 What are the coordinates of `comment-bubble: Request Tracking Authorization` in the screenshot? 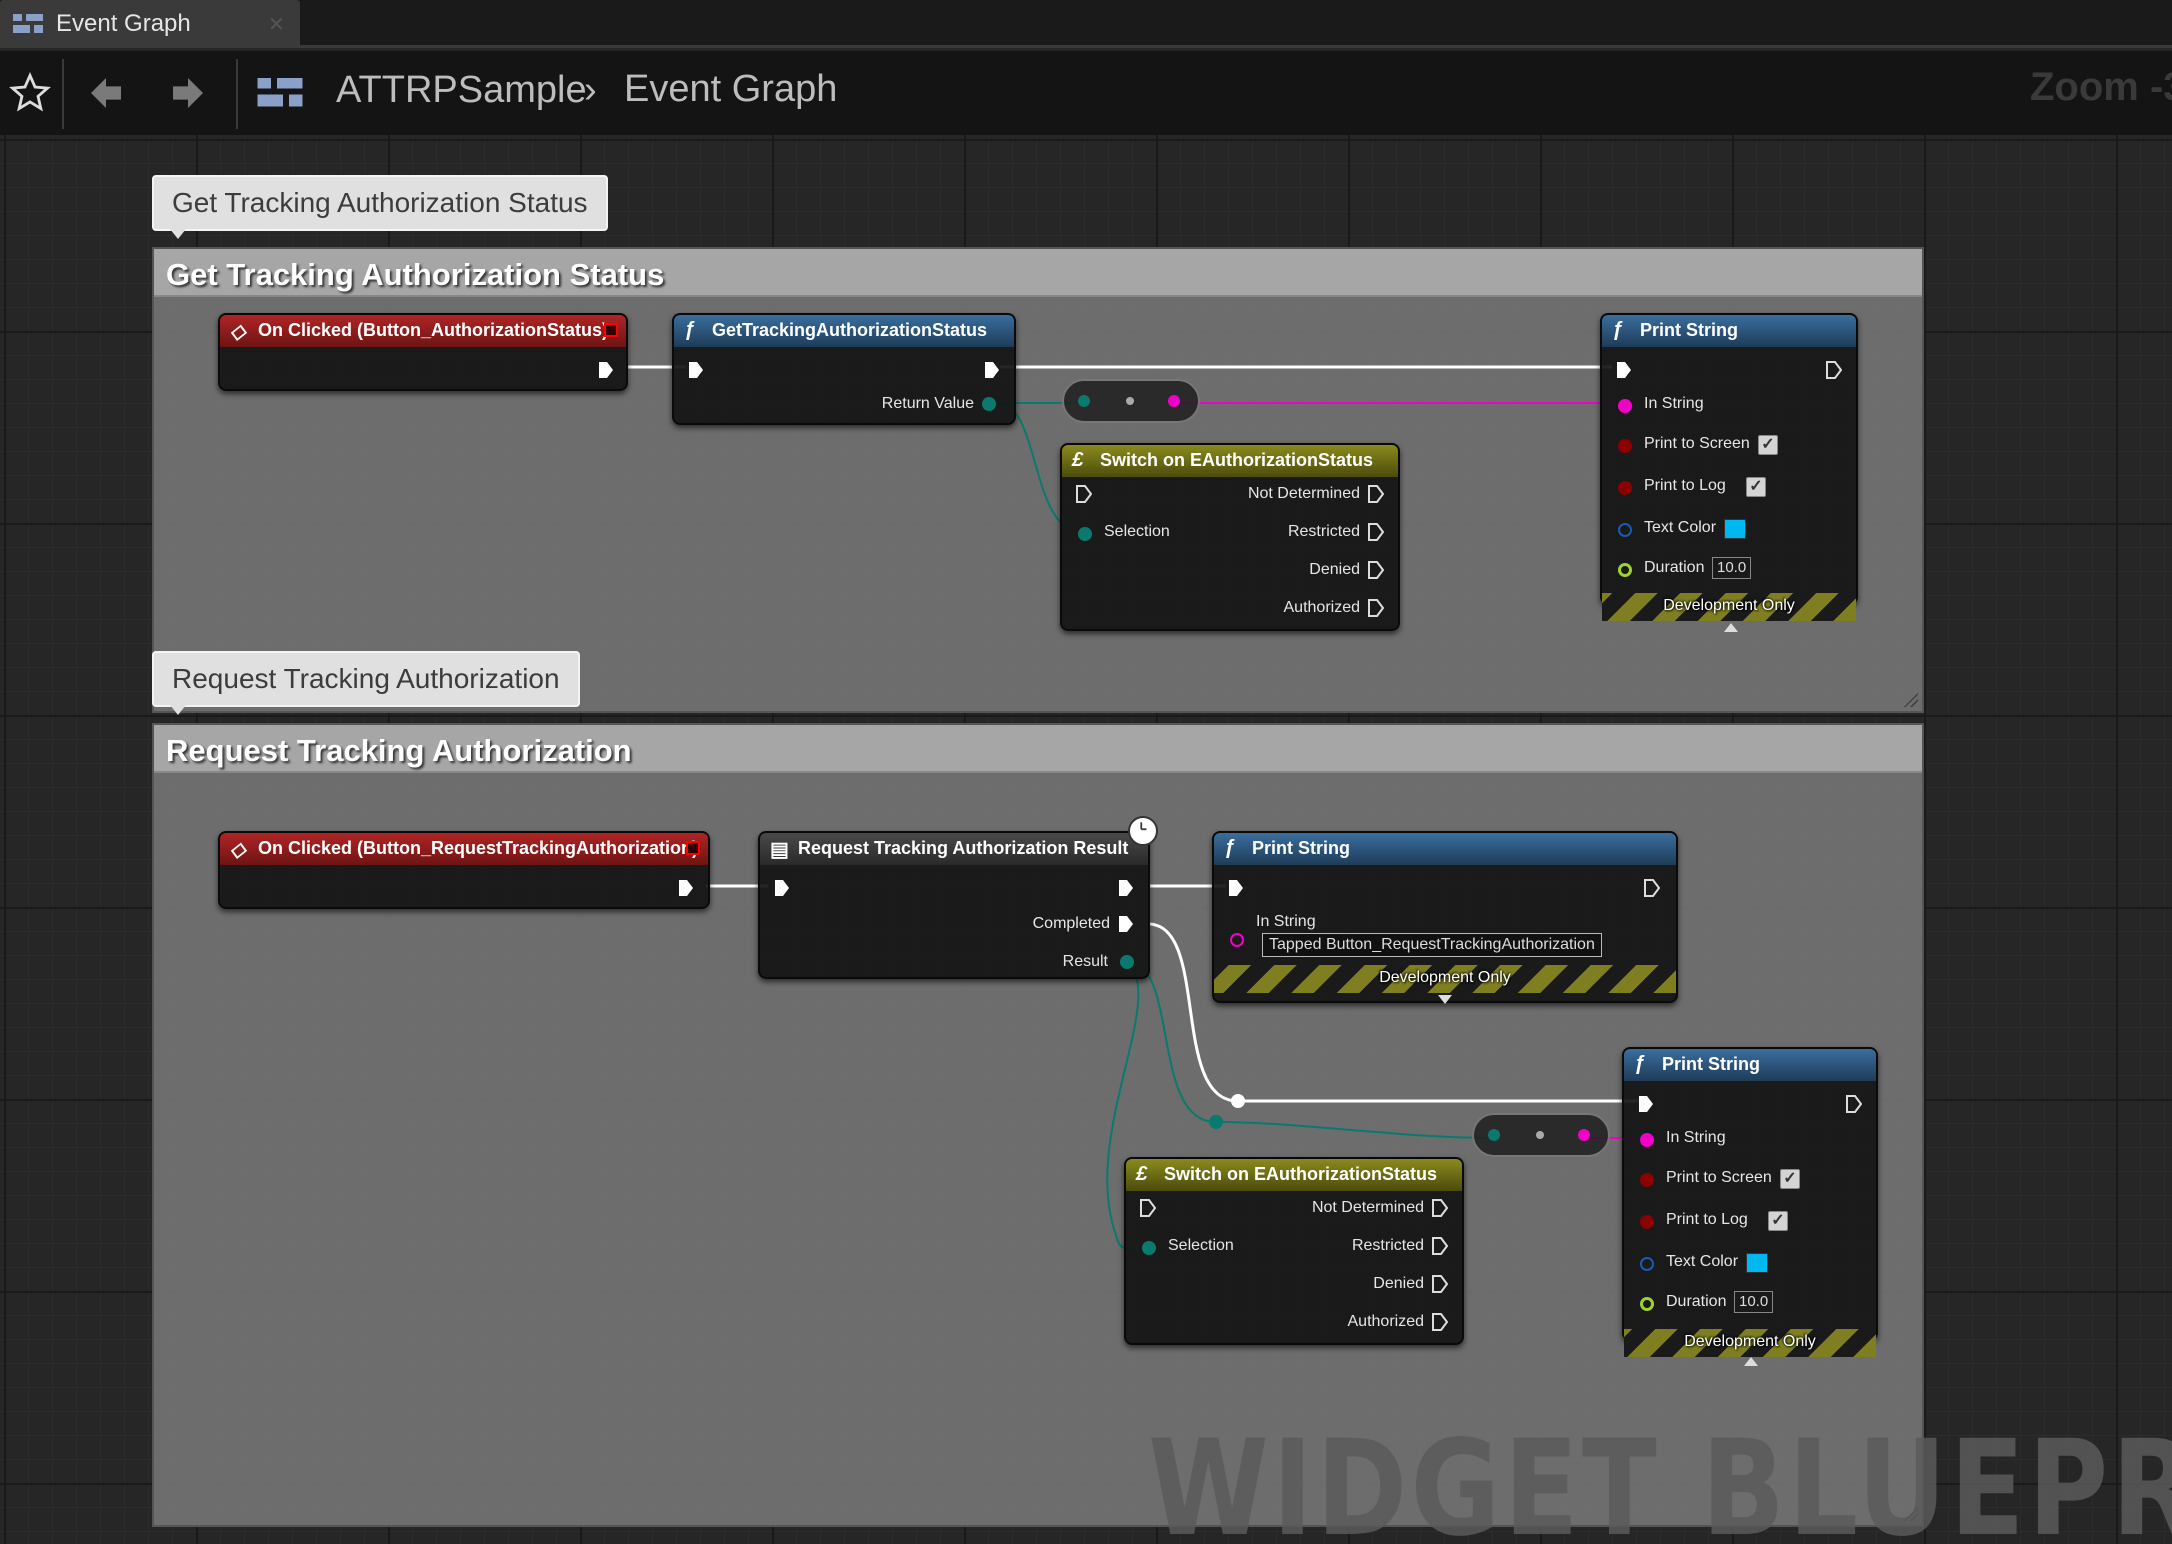 It's located at (366, 683).